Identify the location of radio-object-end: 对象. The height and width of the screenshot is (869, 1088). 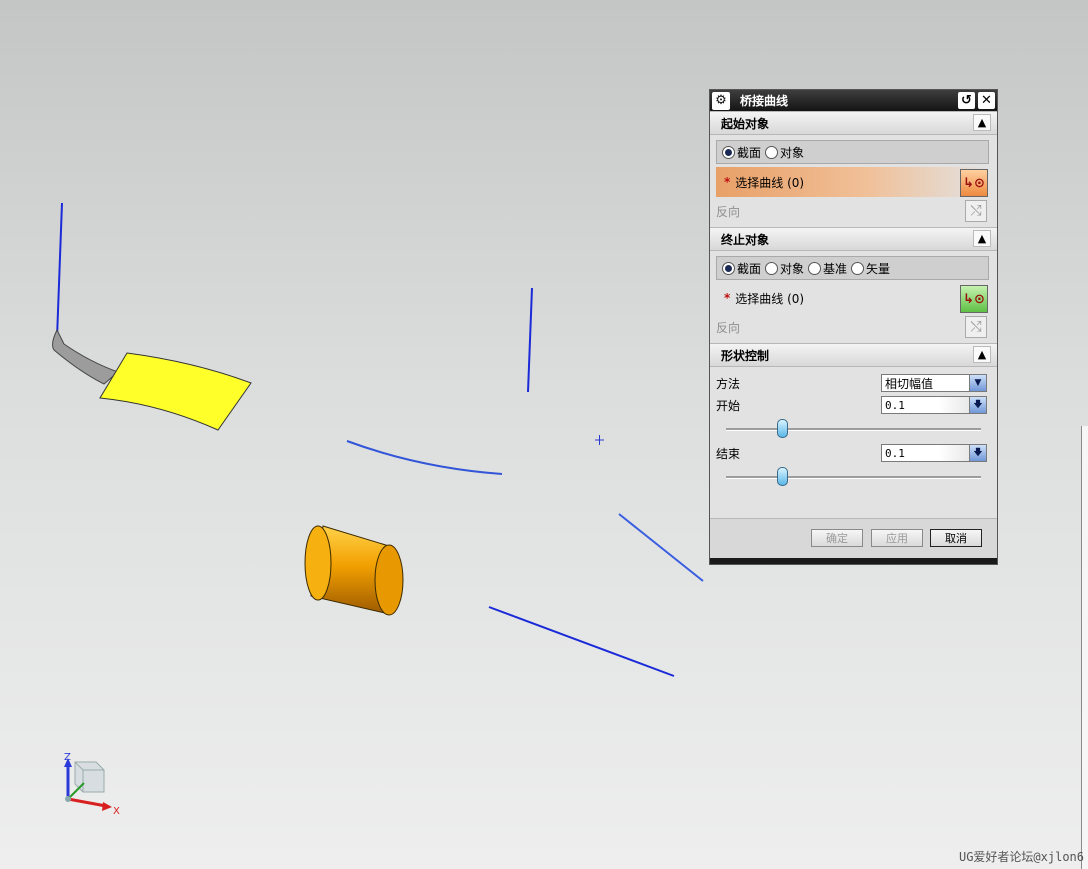
(784, 268).